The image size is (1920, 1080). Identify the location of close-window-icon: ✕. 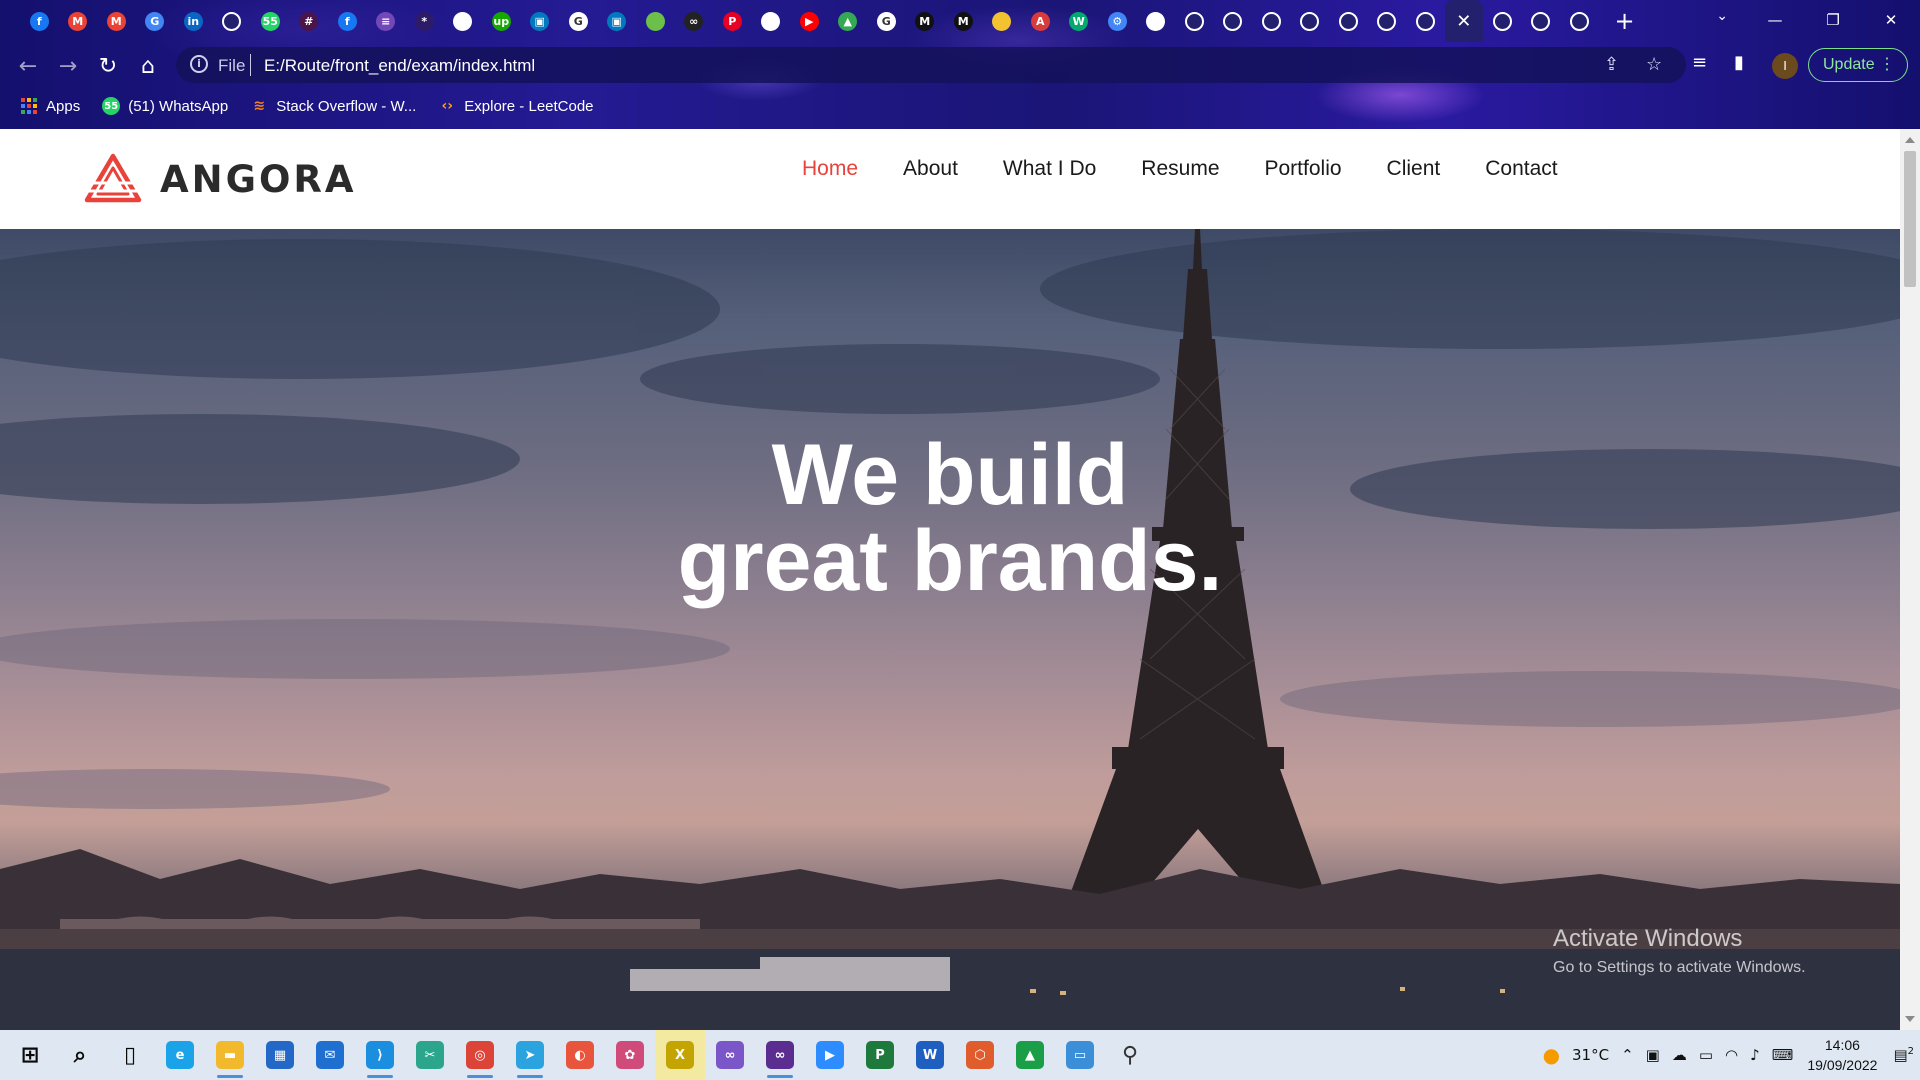
(1891, 20).